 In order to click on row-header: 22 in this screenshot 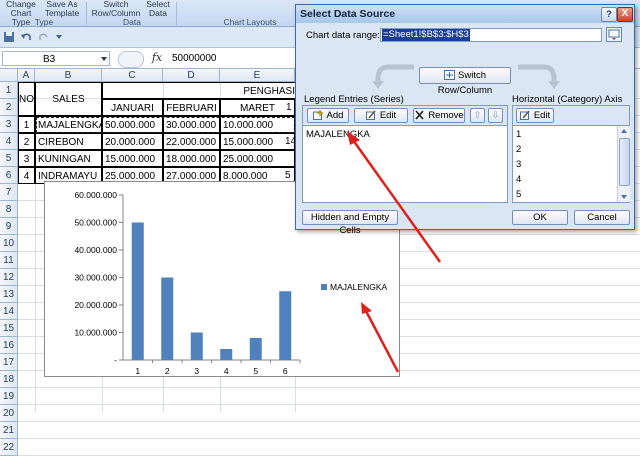, I will do `click(9, 447)`.